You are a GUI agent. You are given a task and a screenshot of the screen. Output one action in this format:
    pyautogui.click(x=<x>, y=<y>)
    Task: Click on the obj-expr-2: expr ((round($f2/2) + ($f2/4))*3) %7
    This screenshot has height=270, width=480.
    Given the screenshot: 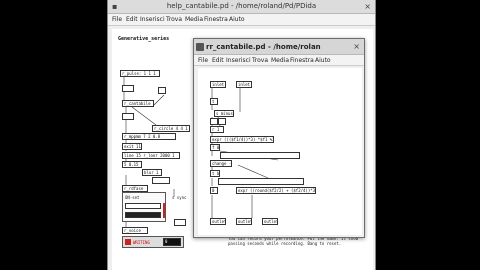 What is the action you would take?
    pyautogui.click(x=276, y=190)
    